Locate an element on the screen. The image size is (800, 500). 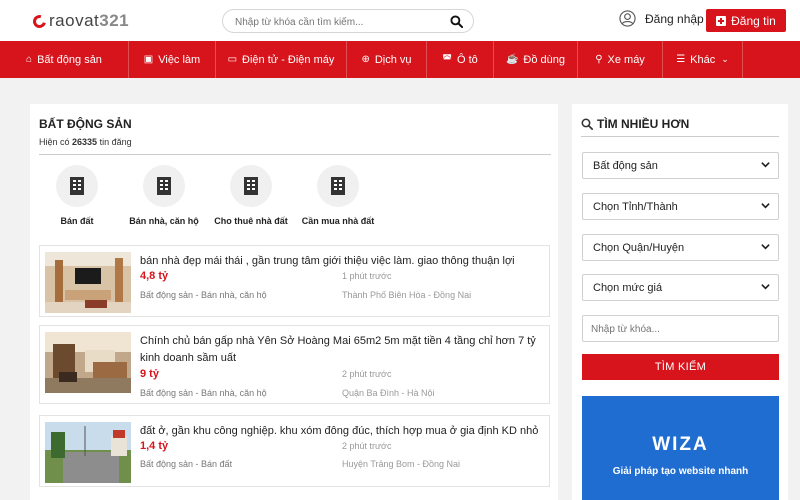
category-cho-thue: Cho thuê nhà đất is located at coordinates (251, 195).